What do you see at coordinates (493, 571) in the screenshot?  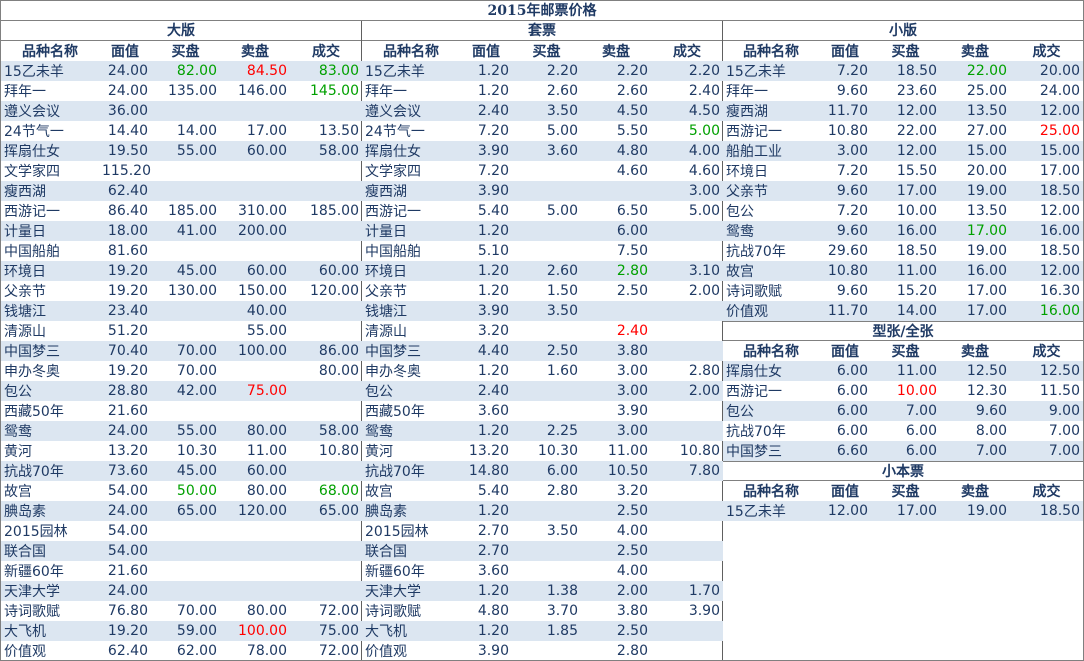 I see `face-value-cell: 3.60` at bounding box center [493, 571].